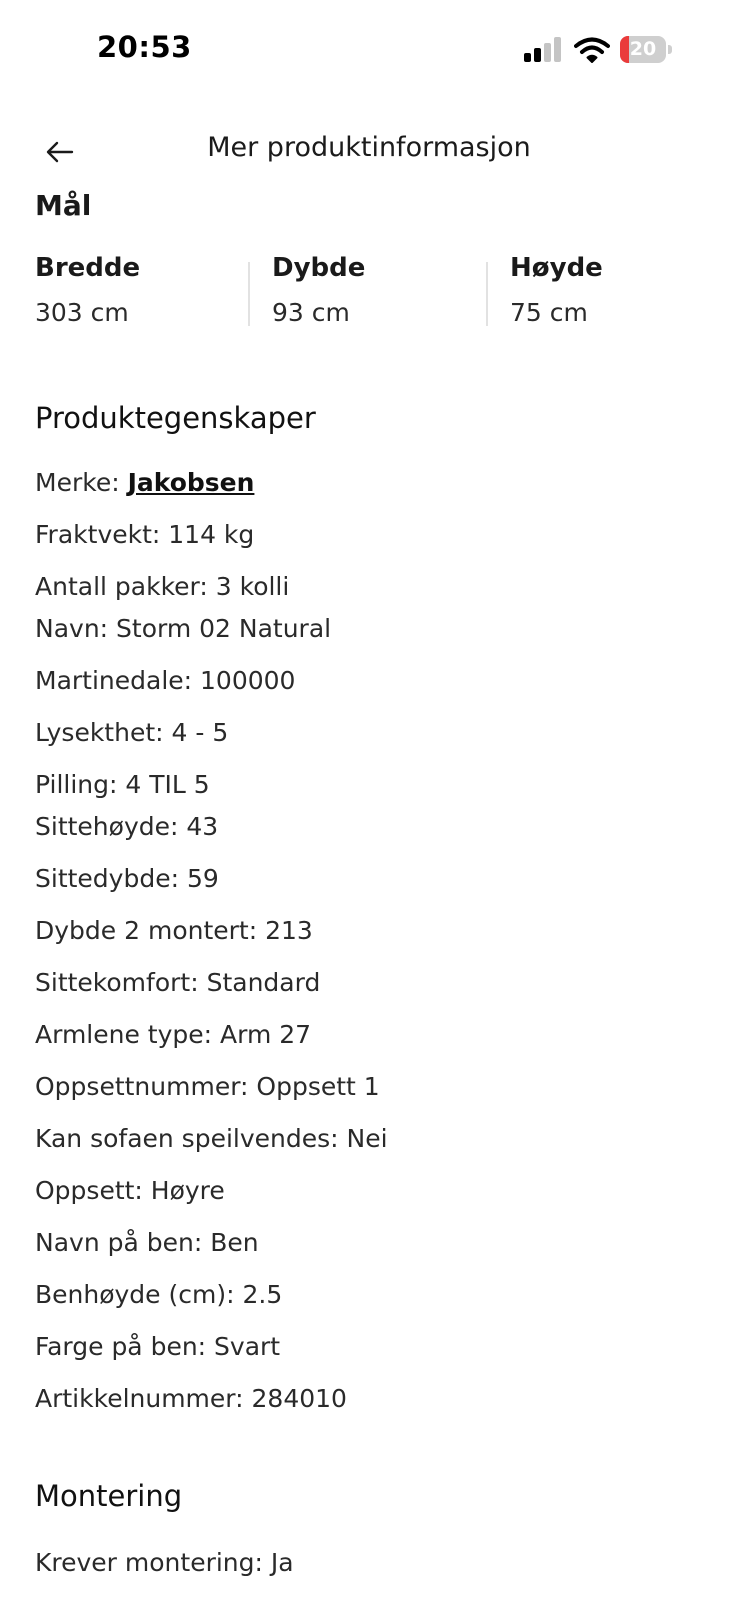 Image resolution: width=738 pixels, height=1600 pixels. I want to click on property-item: Sittedybde: 59, so click(127, 878).